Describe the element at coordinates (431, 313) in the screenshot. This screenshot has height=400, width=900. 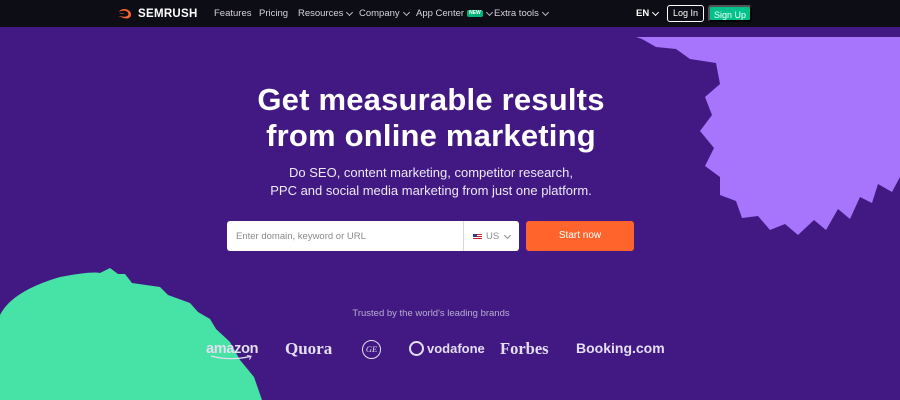
I see `trusted-brands-heading: Trusted by the world's leading brands` at that location.